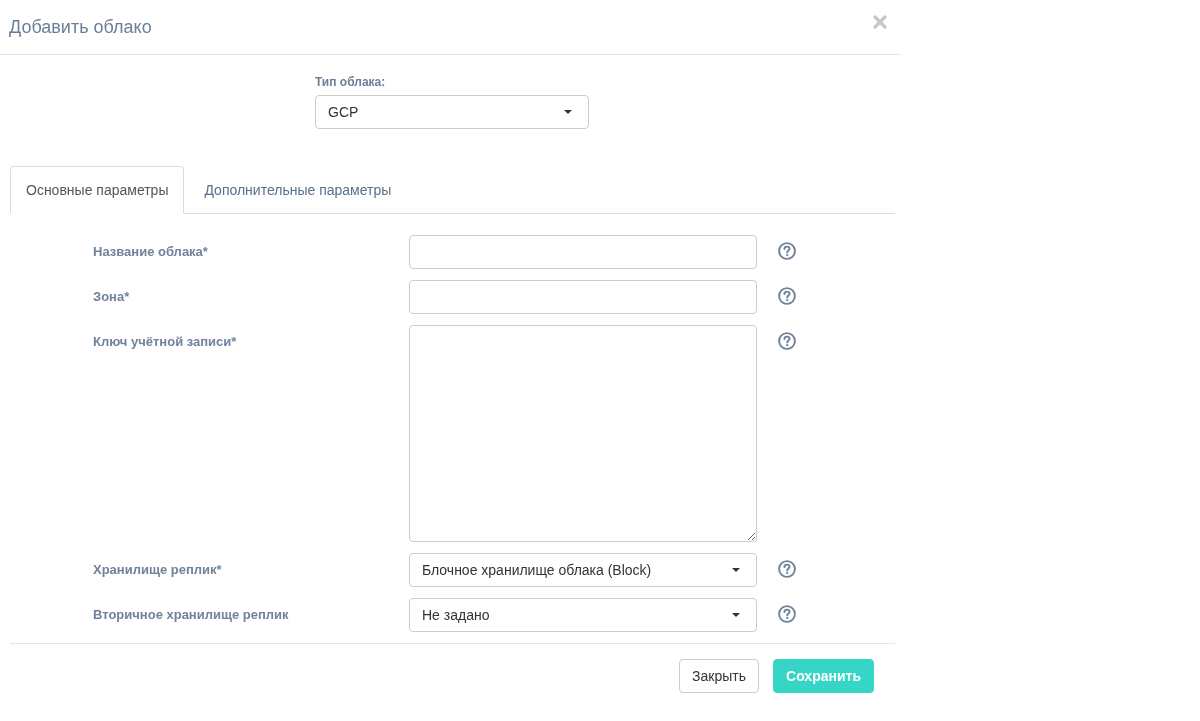 Image resolution: width=1200 pixels, height=721 pixels. I want to click on dialog-title: Добавить облако, so click(80, 27).